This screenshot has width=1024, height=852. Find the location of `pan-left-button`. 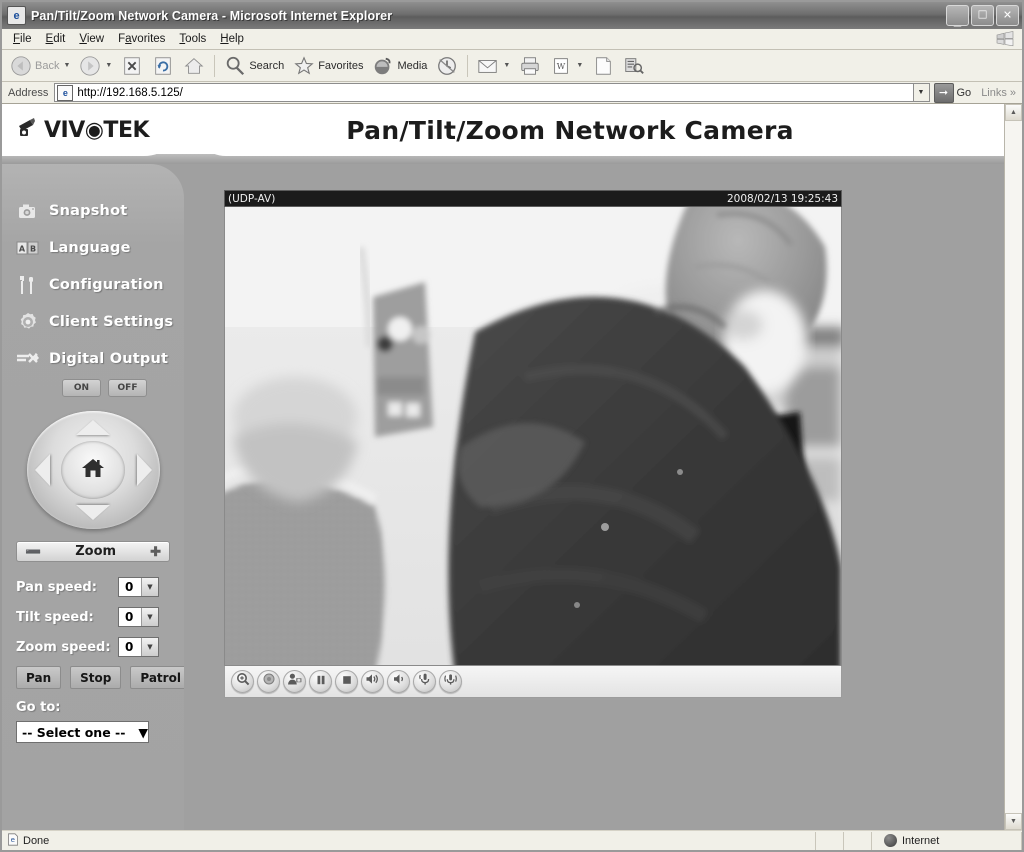

pan-left-button is located at coordinates (42, 470).